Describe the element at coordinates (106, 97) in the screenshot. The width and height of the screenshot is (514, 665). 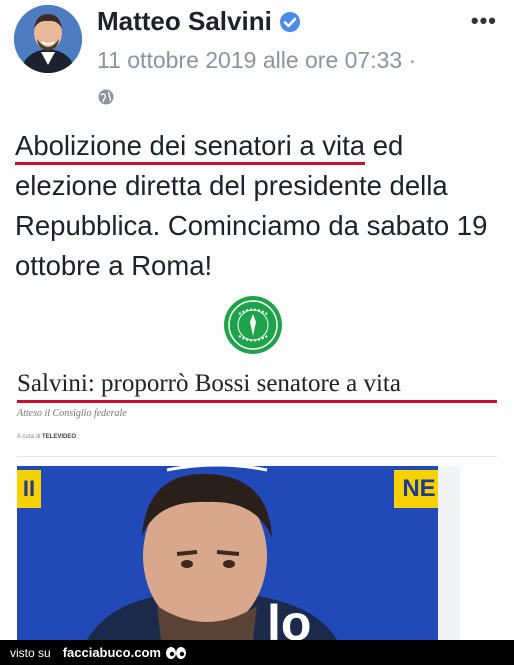
I see `public-globe-icon` at that location.